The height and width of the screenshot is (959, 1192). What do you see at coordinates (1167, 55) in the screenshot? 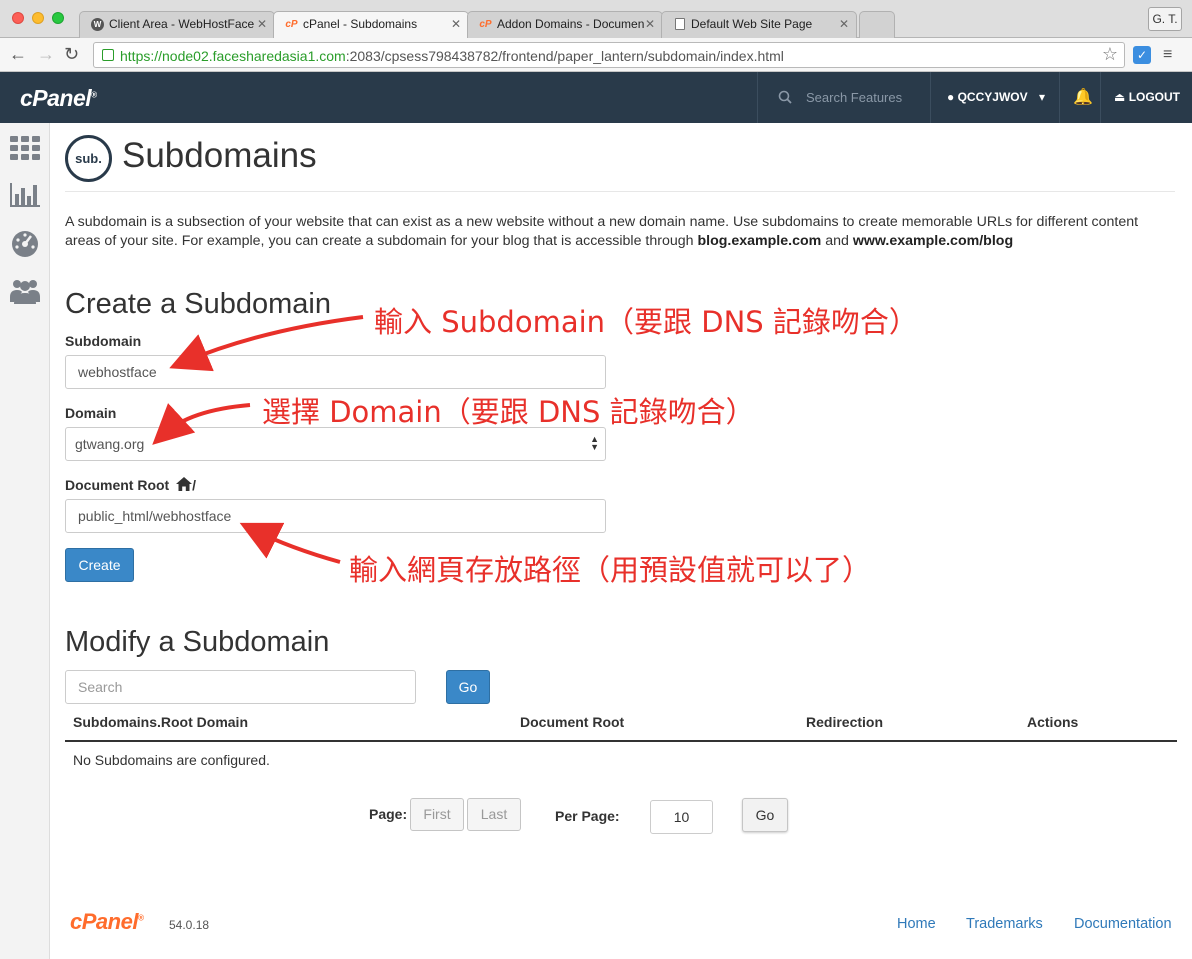
I see `browser-menu-icon: ≡` at bounding box center [1167, 55].